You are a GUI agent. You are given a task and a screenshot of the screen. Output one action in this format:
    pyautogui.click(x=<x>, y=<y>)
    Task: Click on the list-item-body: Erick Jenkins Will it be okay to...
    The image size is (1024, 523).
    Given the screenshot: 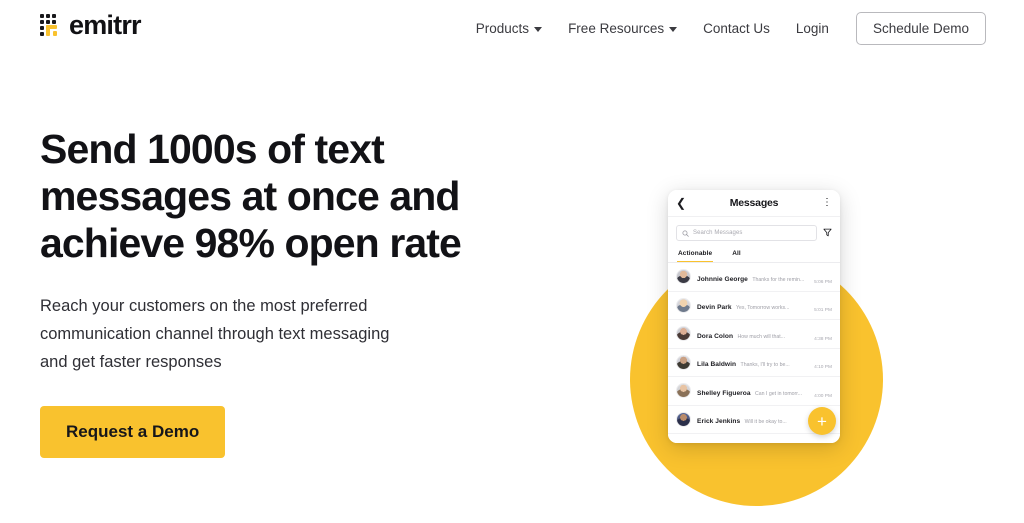 What is the action you would take?
    pyautogui.click(x=761, y=419)
    